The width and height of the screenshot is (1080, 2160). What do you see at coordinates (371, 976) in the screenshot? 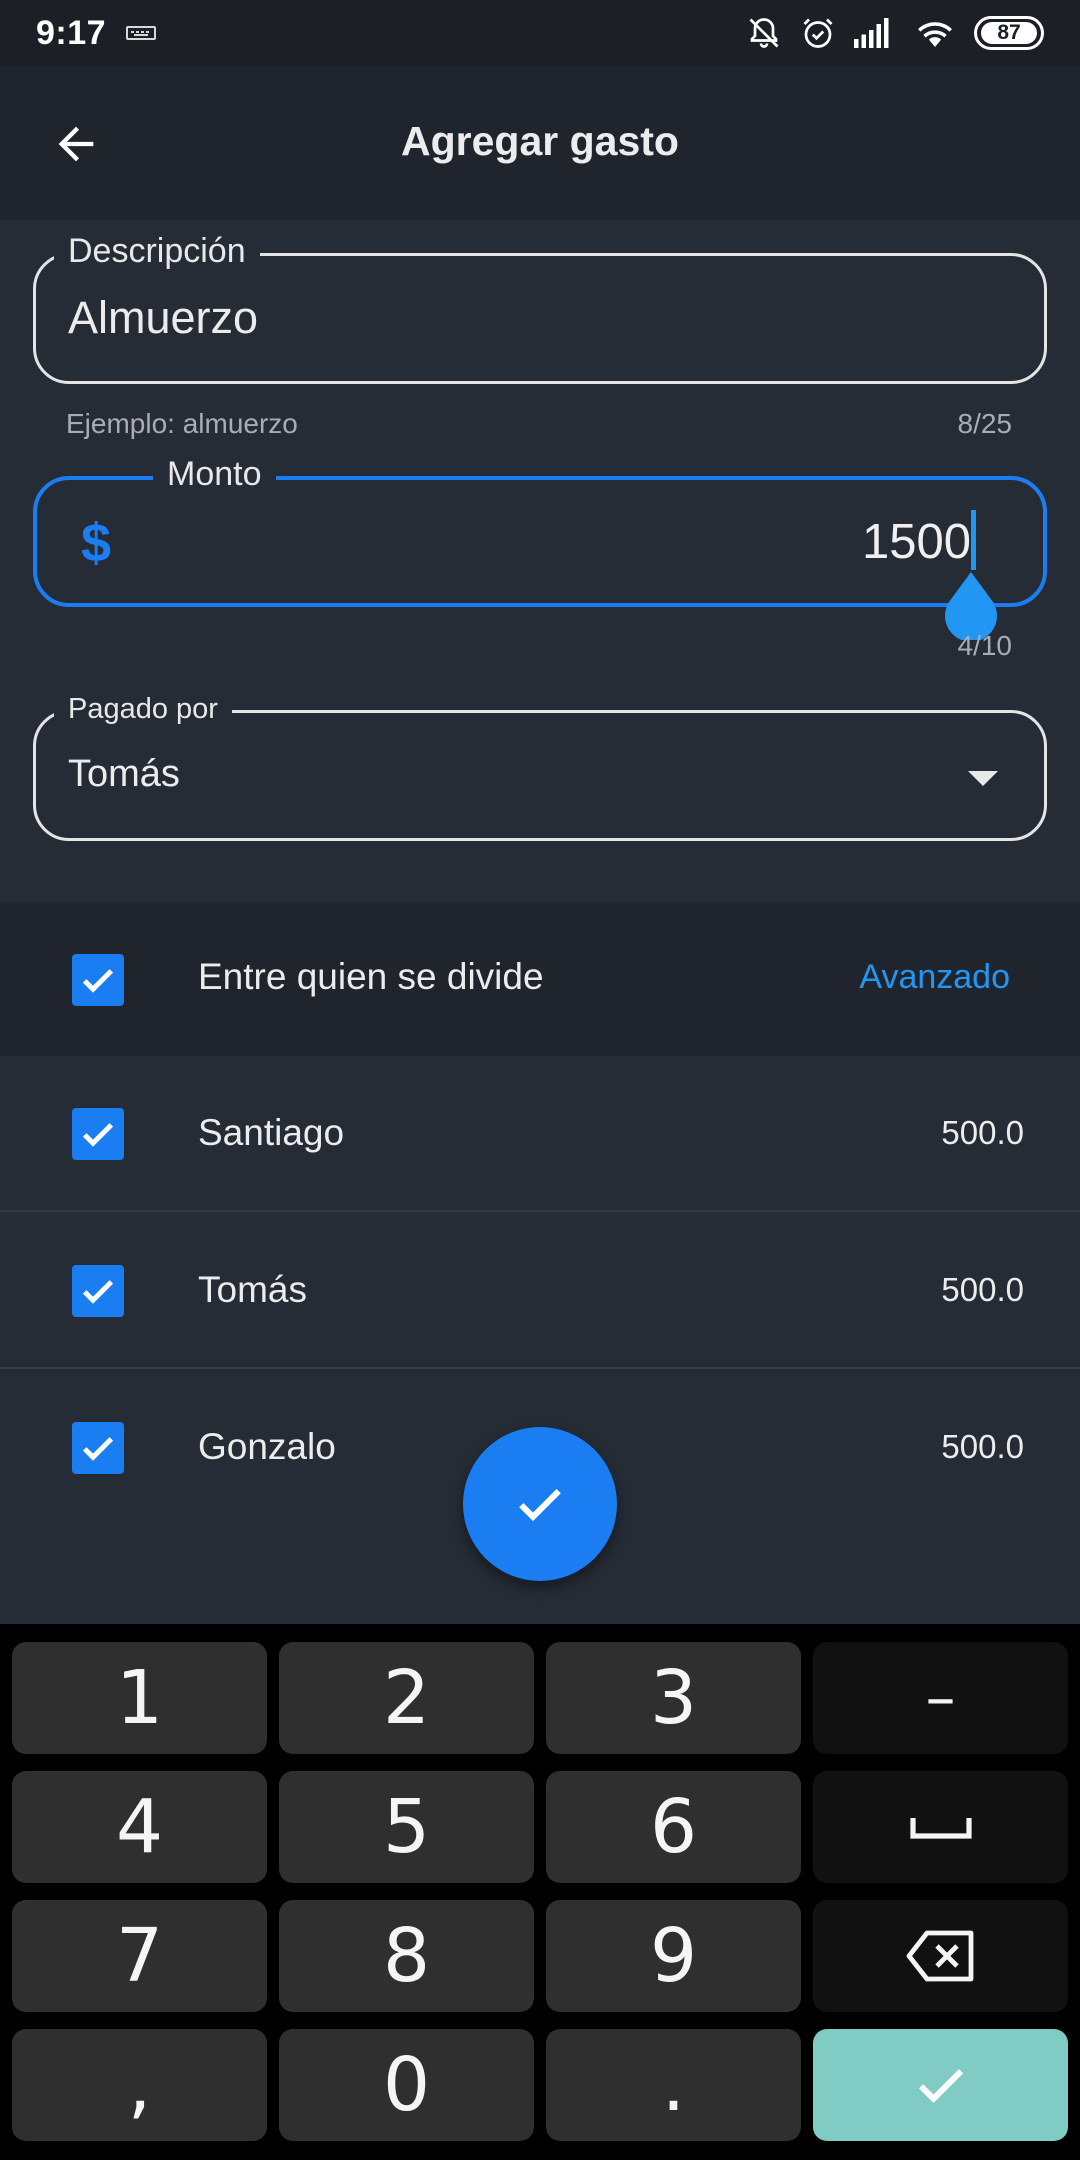
I see `split-header-label: Entre quien se divide` at bounding box center [371, 976].